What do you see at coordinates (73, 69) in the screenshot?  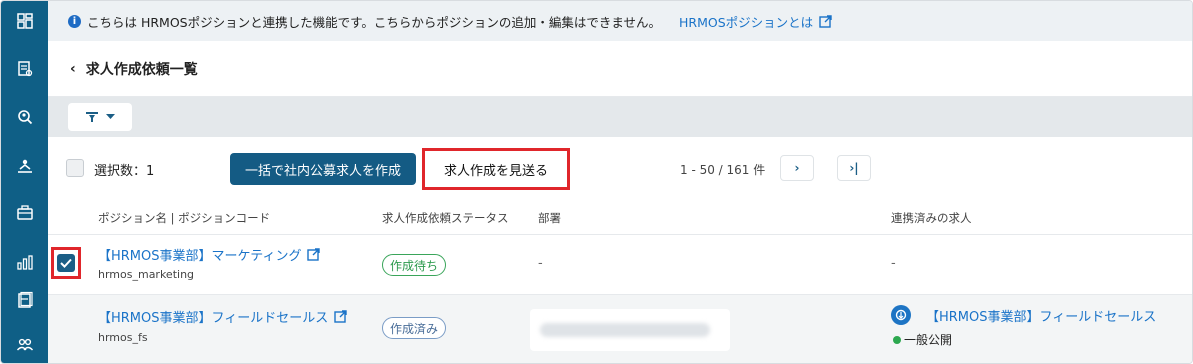 I see `back-chevron-icon: ‹` at bounding box center [73, 69].